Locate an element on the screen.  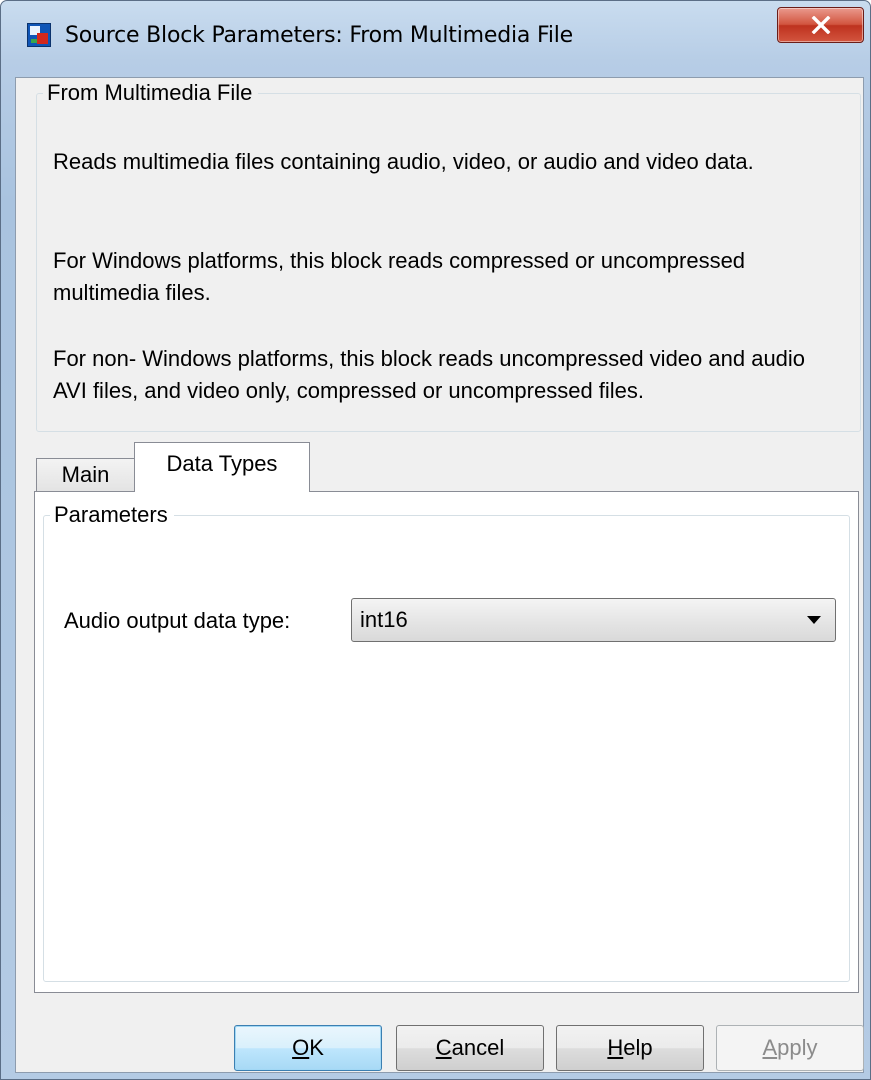
description-legend: From Multimedia File is located at coordinates (150, 92).